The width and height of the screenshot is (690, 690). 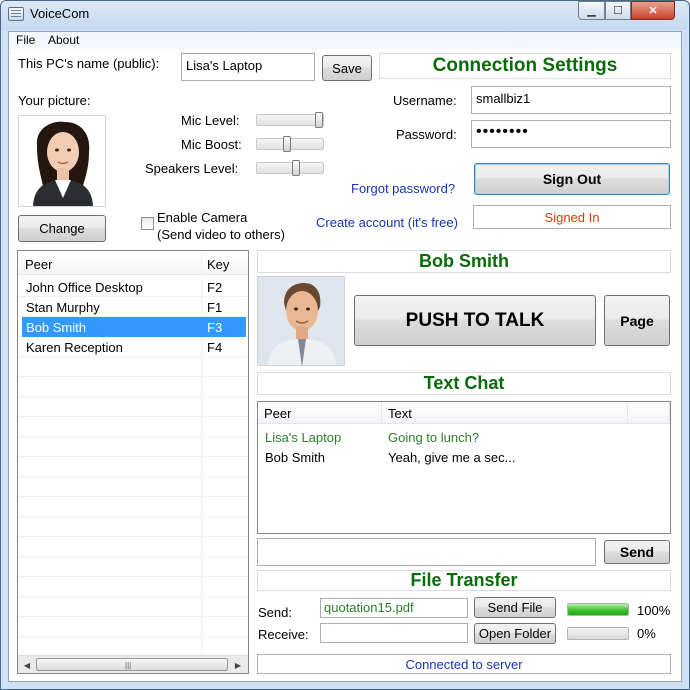 I want to click on peer-list-scroll-thumb: |||, so click(x=132, y=664).